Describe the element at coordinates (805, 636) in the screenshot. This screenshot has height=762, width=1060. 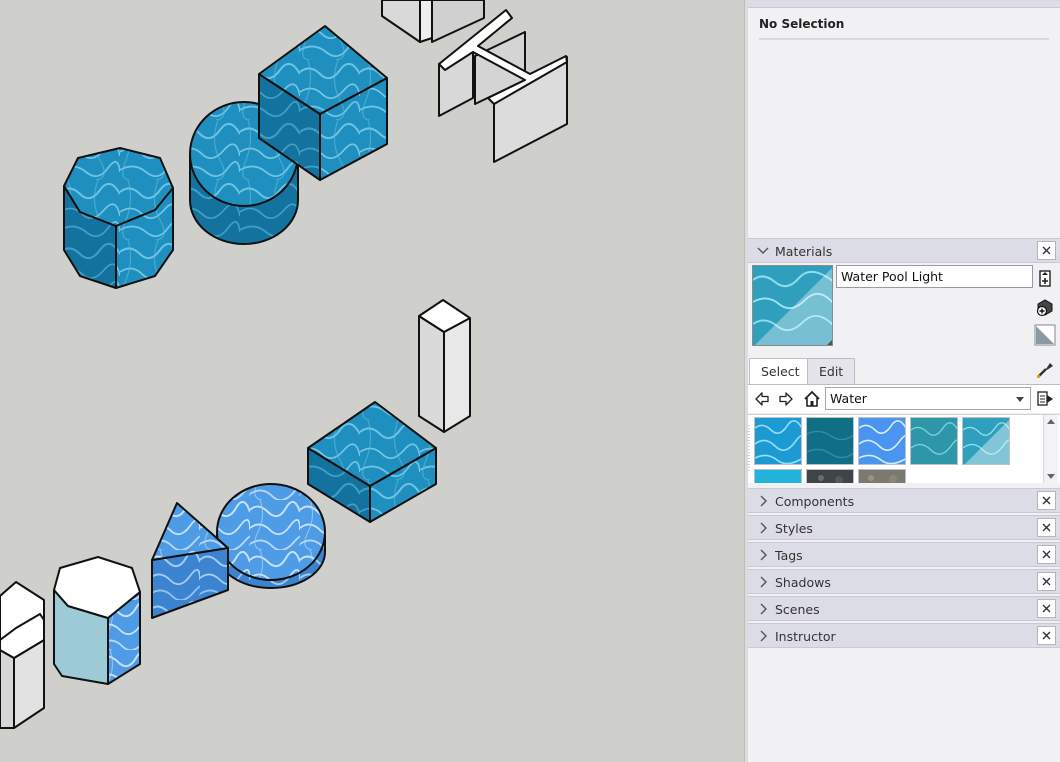
I see `instructor-panel-title: Instructor` at that location.